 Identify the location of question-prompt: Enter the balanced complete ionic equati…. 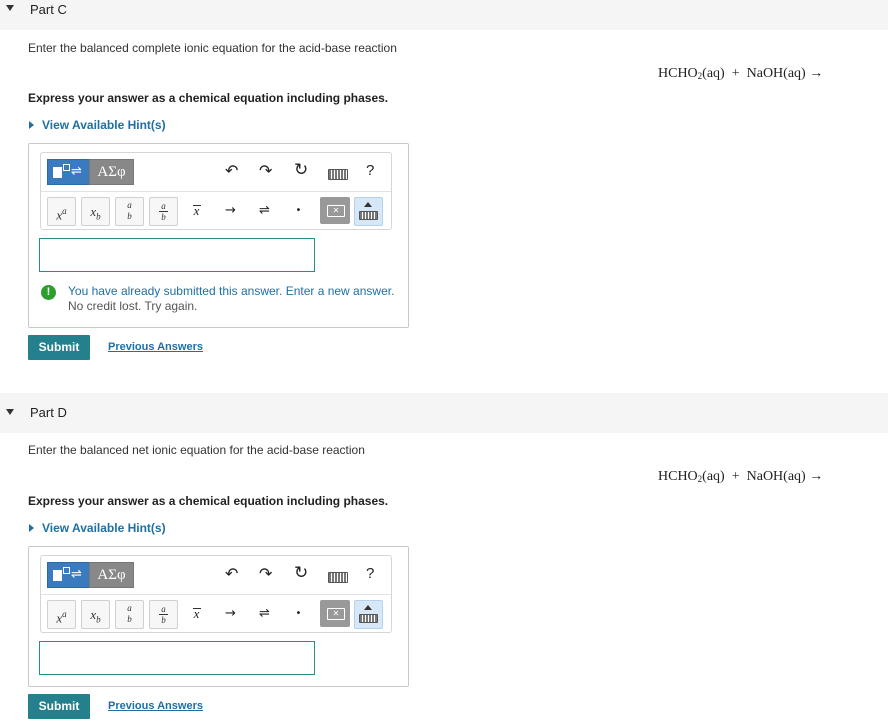
(212, 48).